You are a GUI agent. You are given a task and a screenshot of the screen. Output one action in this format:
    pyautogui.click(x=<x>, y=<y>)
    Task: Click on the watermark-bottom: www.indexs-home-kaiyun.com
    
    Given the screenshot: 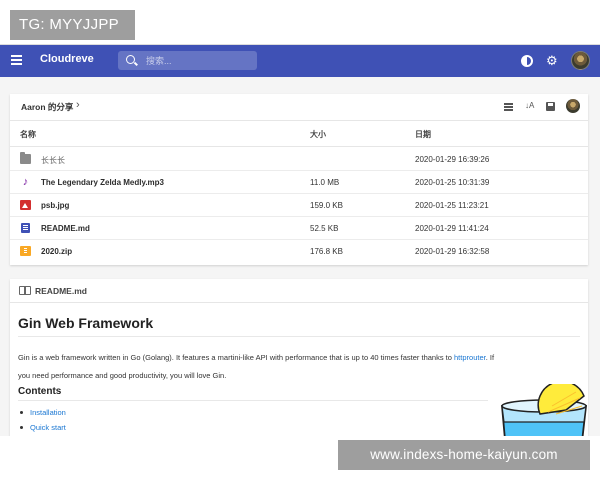 What is the action you would take?
    pyautogui.click(x=464, y=455)
    